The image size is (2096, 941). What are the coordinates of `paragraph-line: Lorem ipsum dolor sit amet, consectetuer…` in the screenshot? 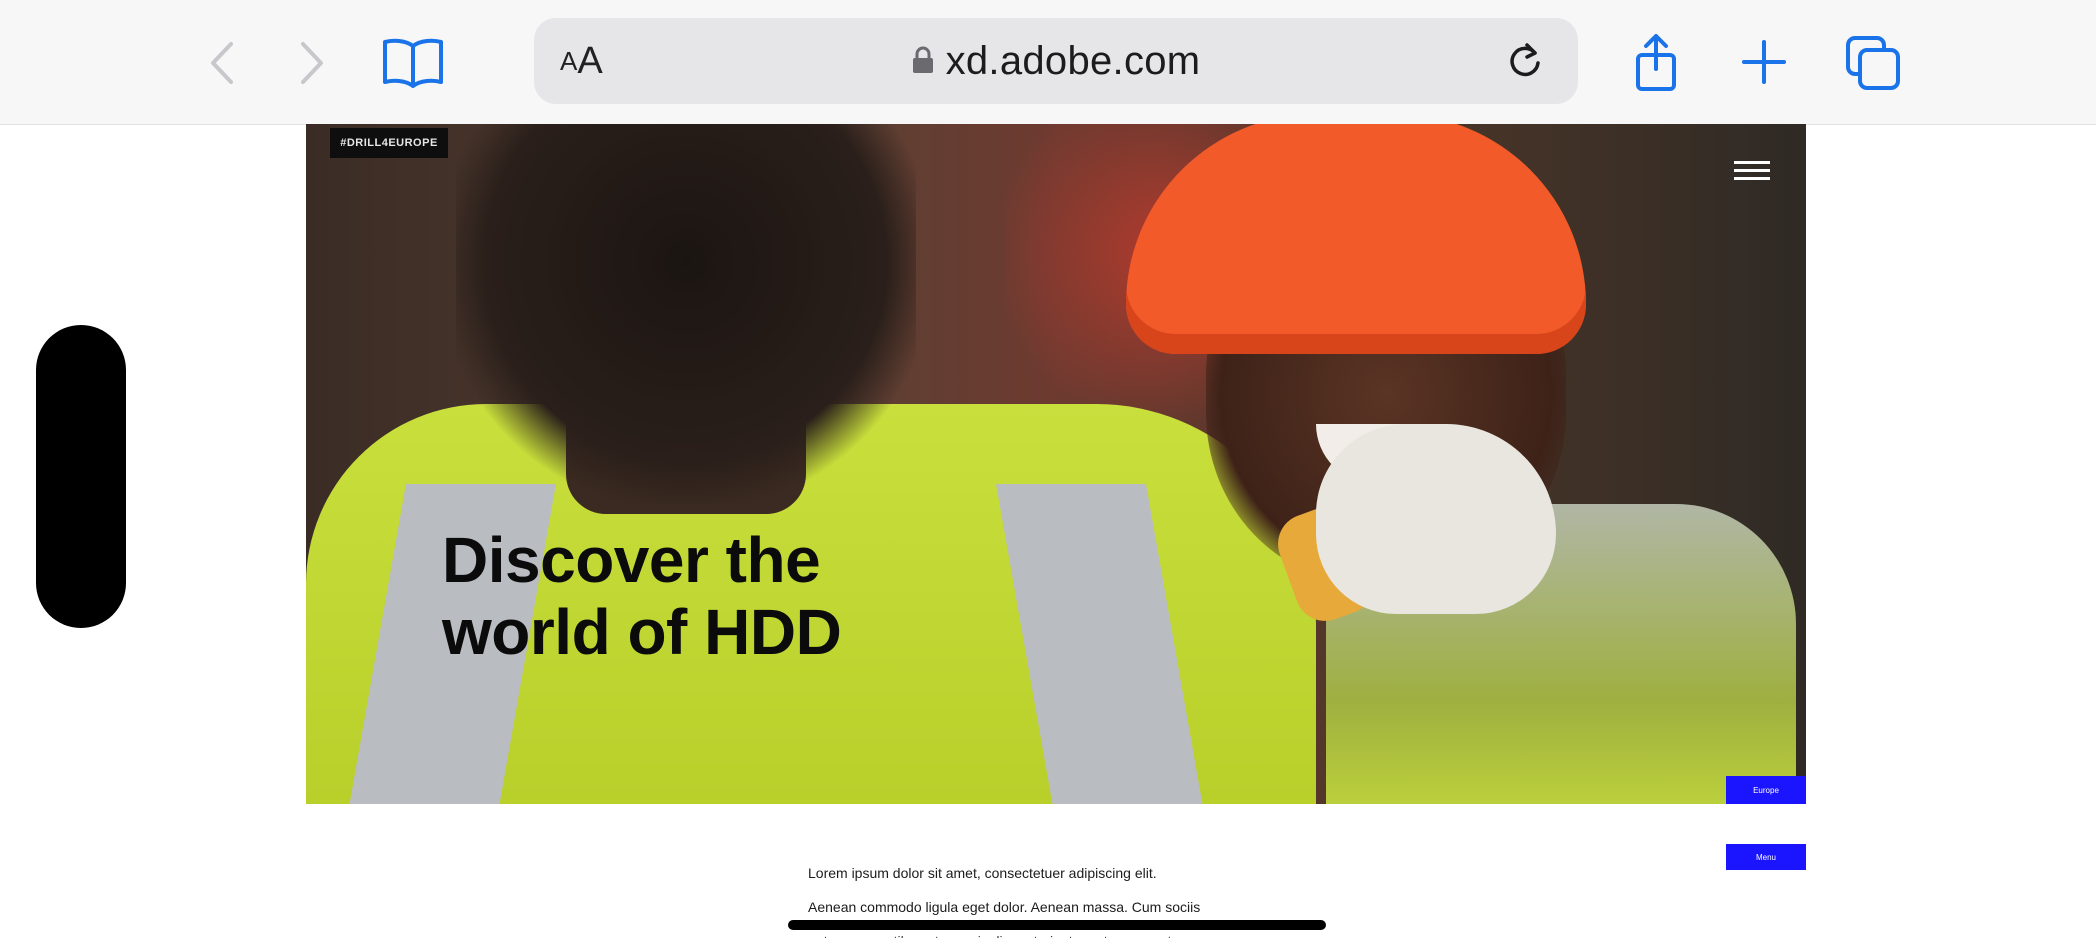 It's located at (982, 873).